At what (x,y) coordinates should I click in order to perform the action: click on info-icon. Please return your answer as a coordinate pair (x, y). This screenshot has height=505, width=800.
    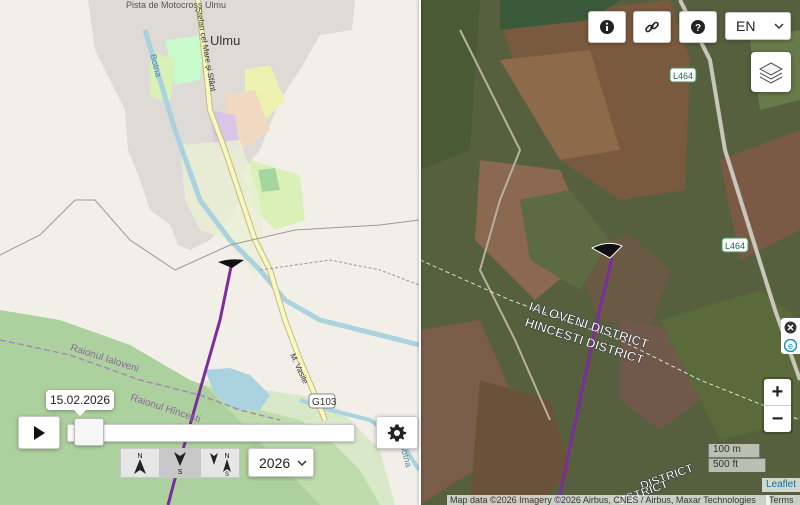
    Looking at the image, I should click on (607, 27).